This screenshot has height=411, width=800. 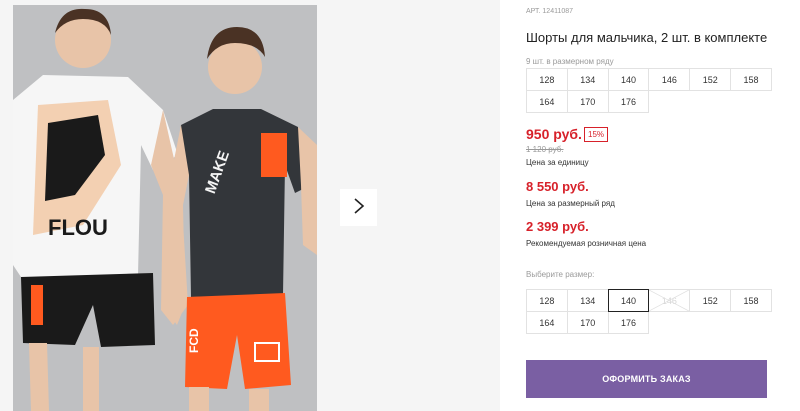 I want to click on product-sku: АРТ. 12411087, so click(x=550, y=11).